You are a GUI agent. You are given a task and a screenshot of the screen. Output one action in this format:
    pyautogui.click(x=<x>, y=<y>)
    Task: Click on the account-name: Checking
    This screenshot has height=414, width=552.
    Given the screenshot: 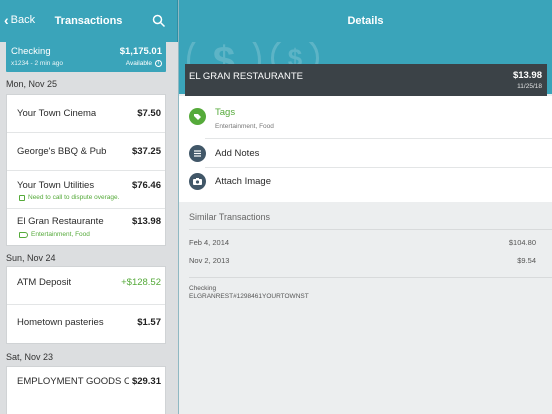 What is the action you would take?
    pyautogui.click(x=31, y=51)
    